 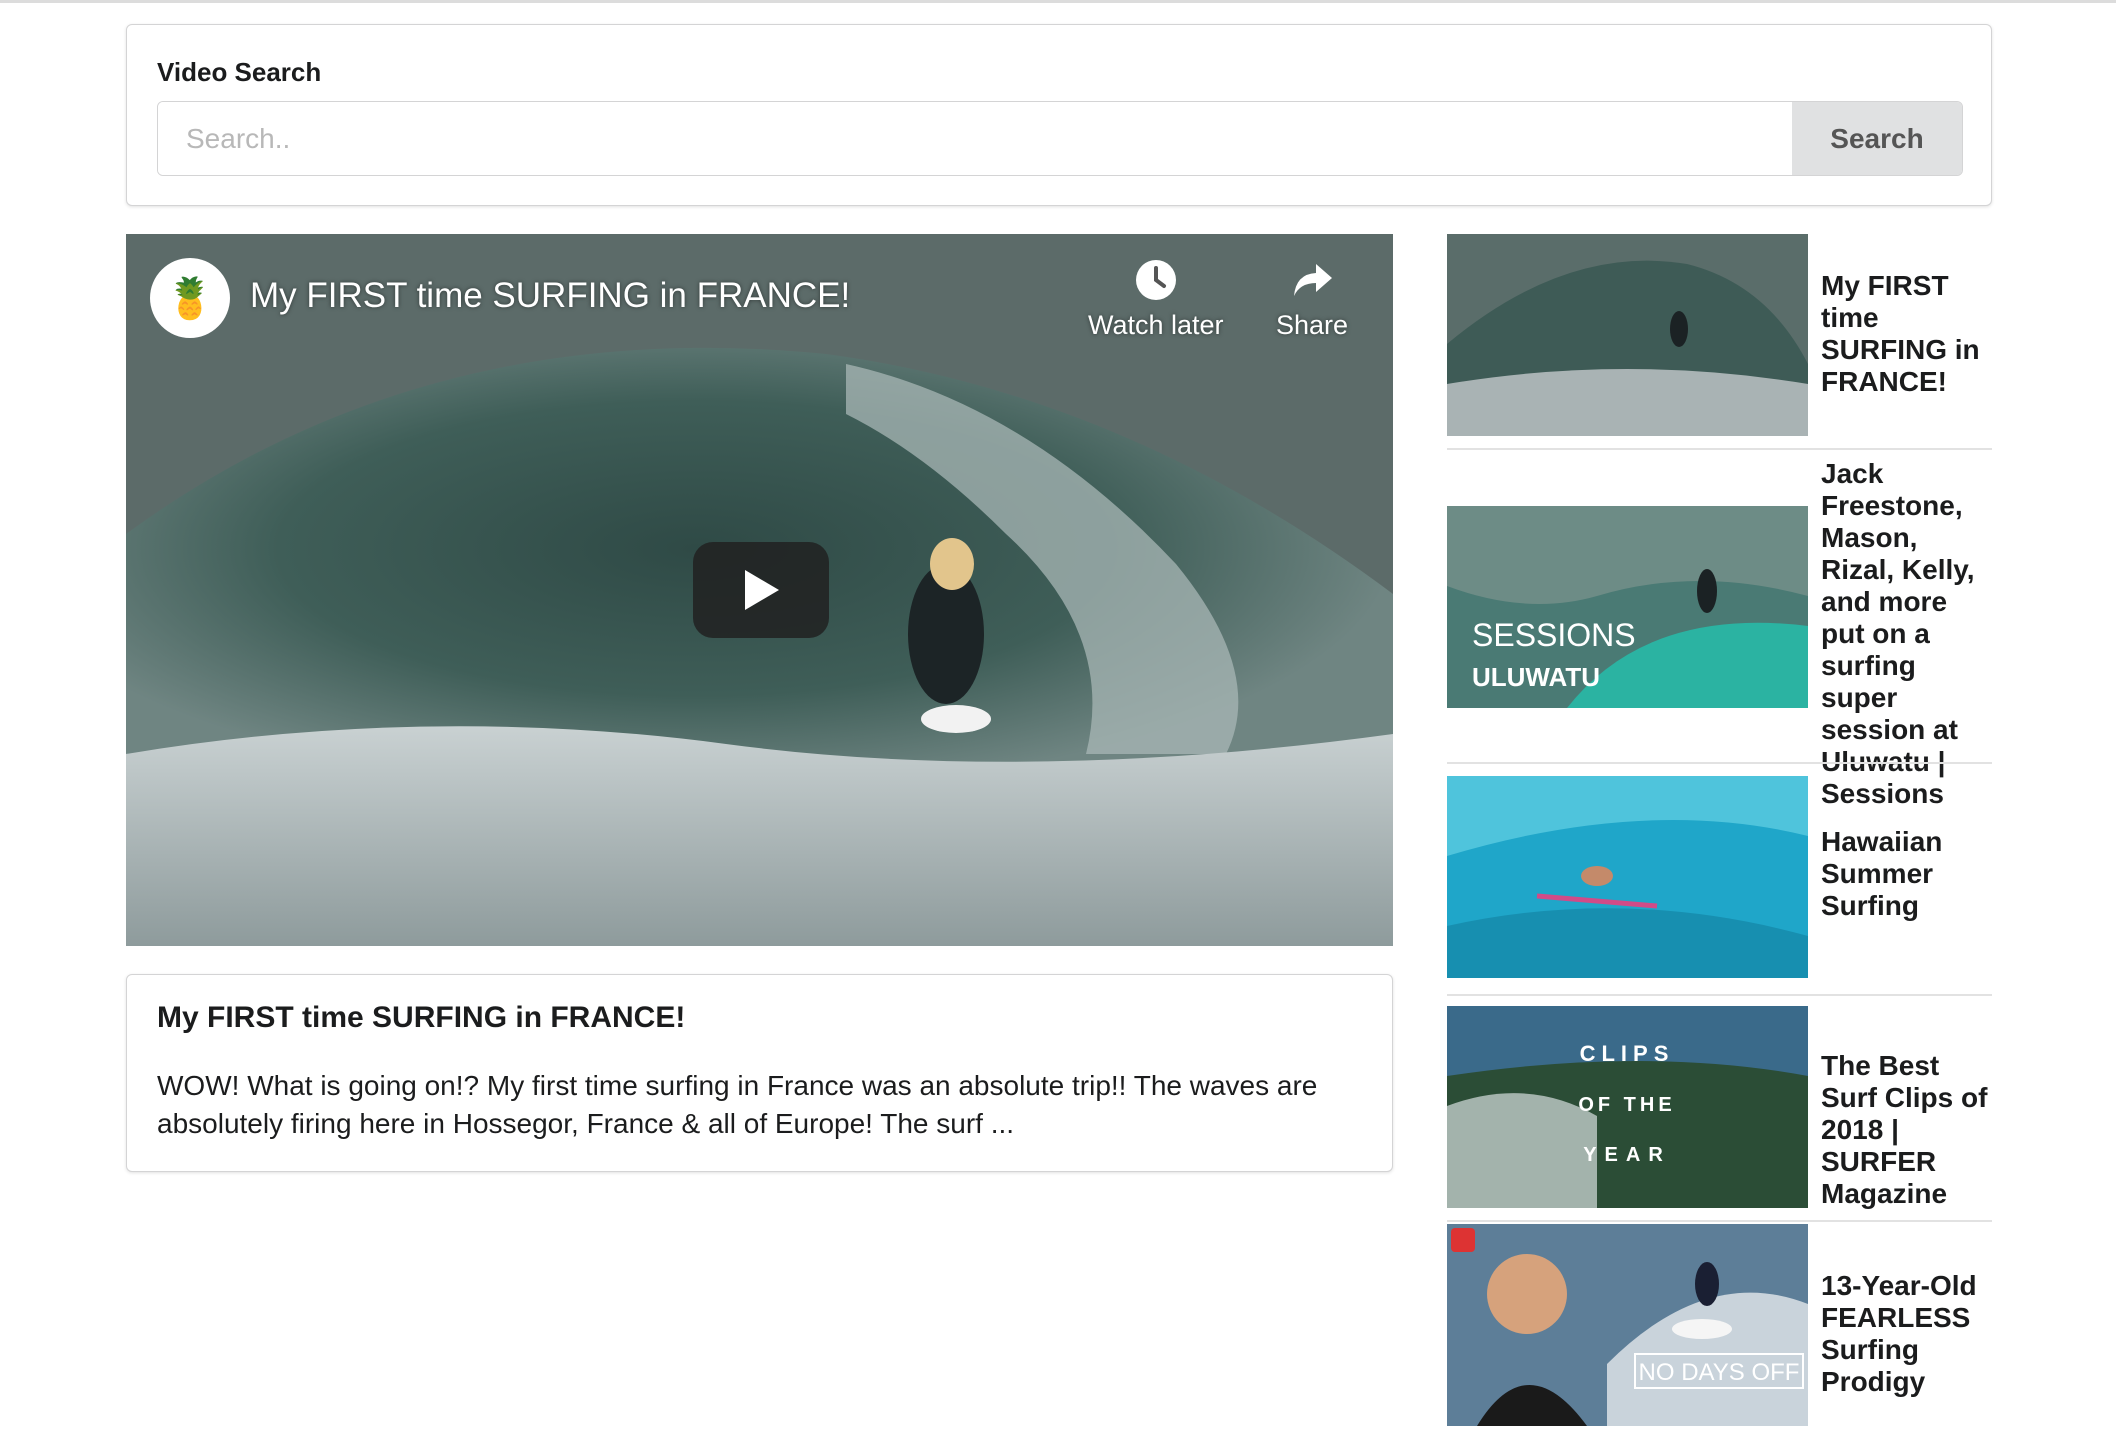 What do you see at coordinates (1719, 1372) in the screenshot?
I see `thumb-text: NO DAYS OFF` at bounding box center [1719, 1372].